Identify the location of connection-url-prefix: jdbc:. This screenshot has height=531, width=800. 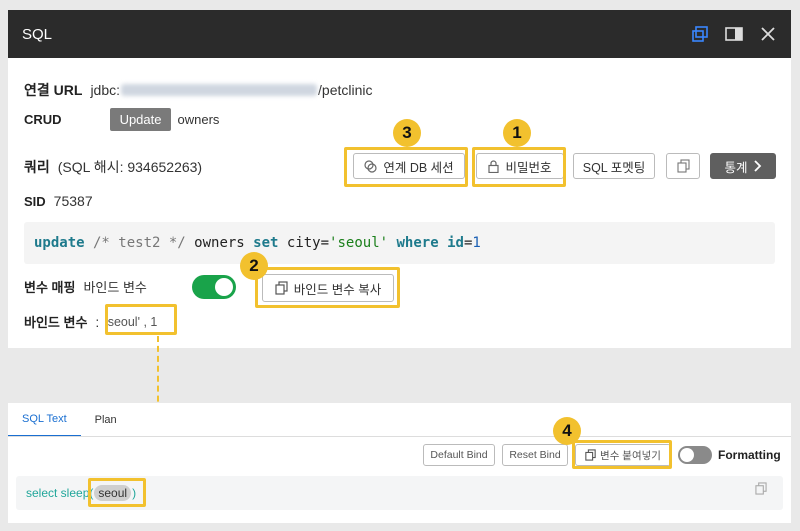
(105, 90).